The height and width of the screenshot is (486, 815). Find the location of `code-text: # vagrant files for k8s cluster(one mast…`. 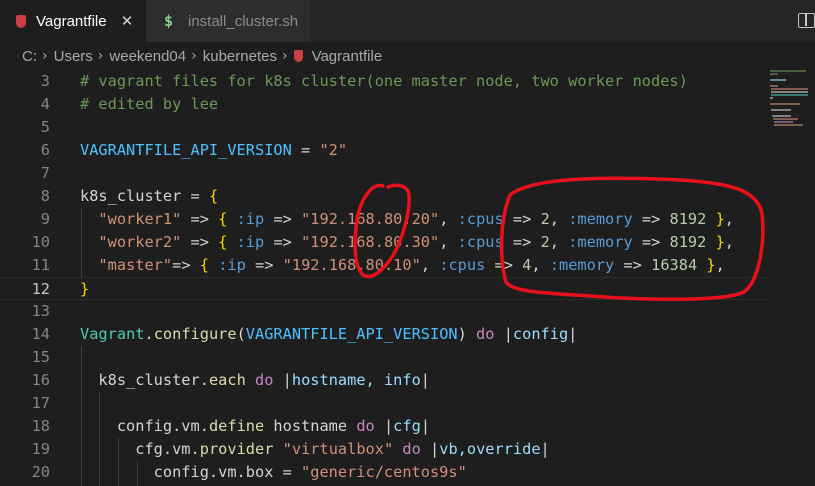

code-text: # vagrant files for k8s cluster(one mast… is located at coordinates (384, 81).